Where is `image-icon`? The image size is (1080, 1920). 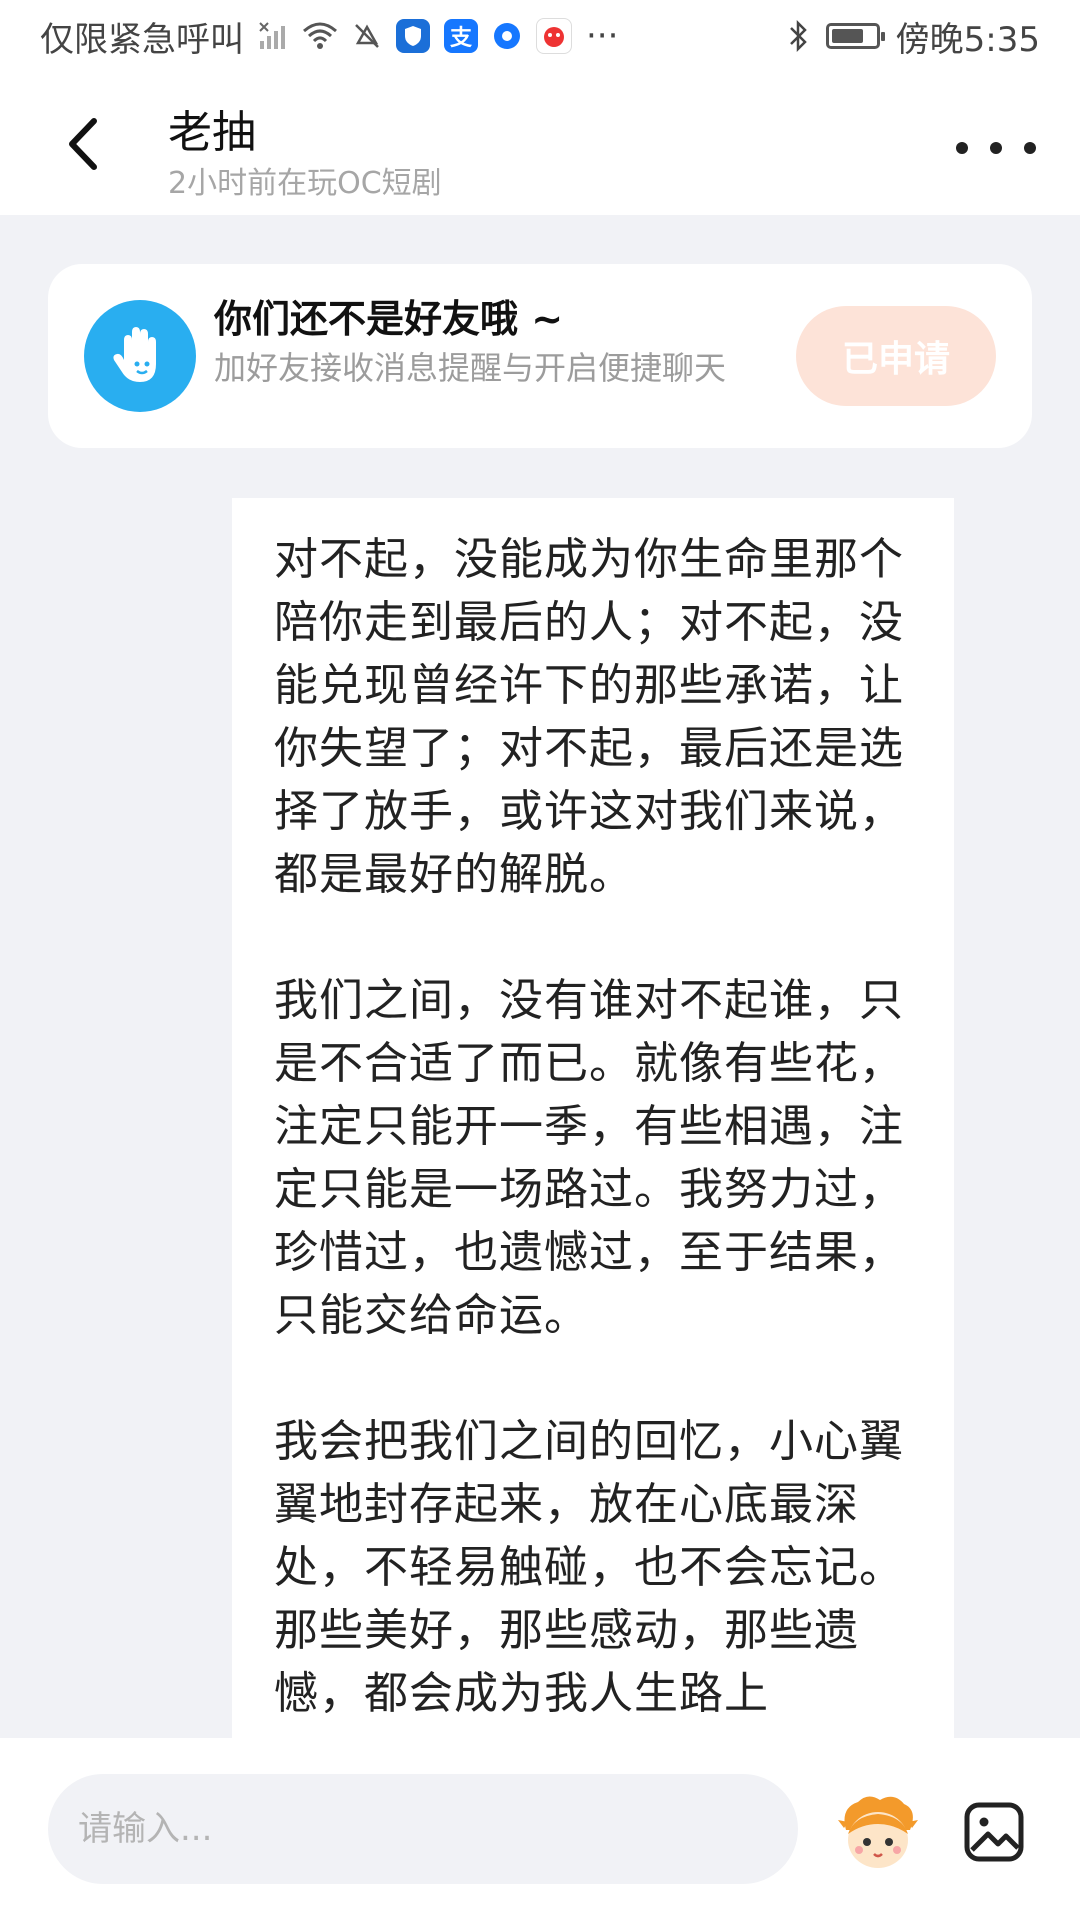 image-icon is located at coordinates (994, 1832).